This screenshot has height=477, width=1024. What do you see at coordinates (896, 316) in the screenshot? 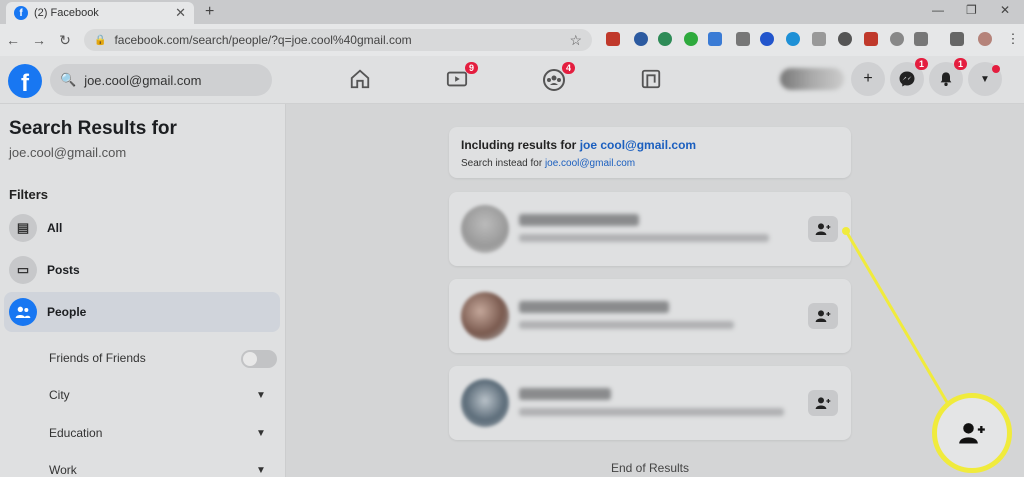
I see `callout-line` at bounding box center [896, 316].